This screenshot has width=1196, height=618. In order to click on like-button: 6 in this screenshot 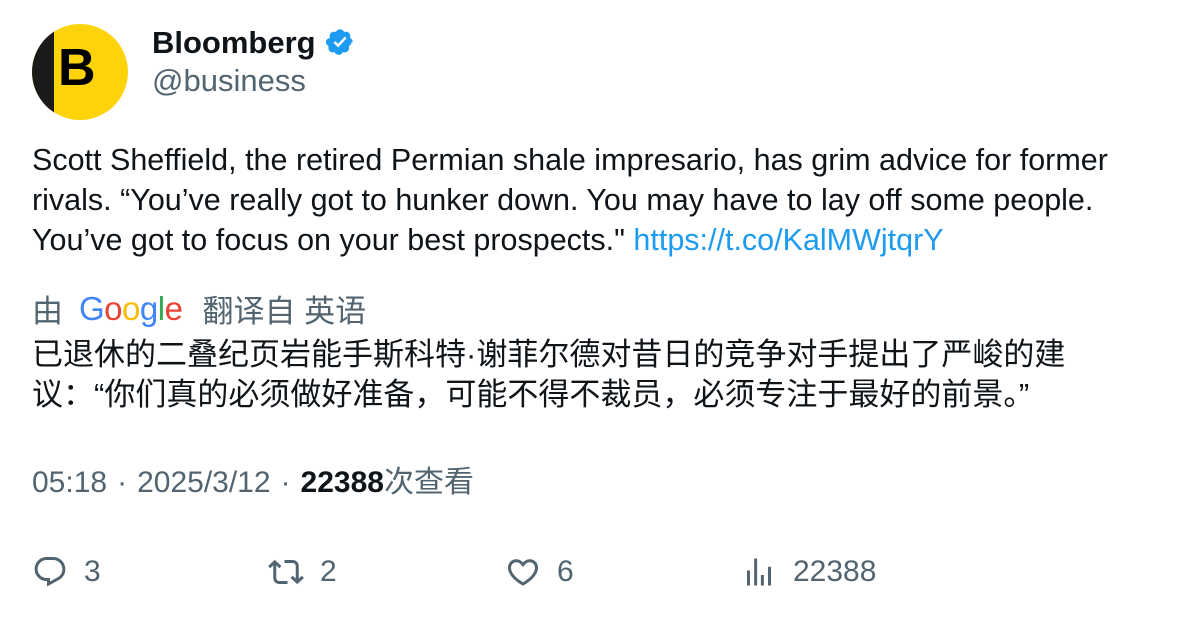, I will do `click(539, 572)`.